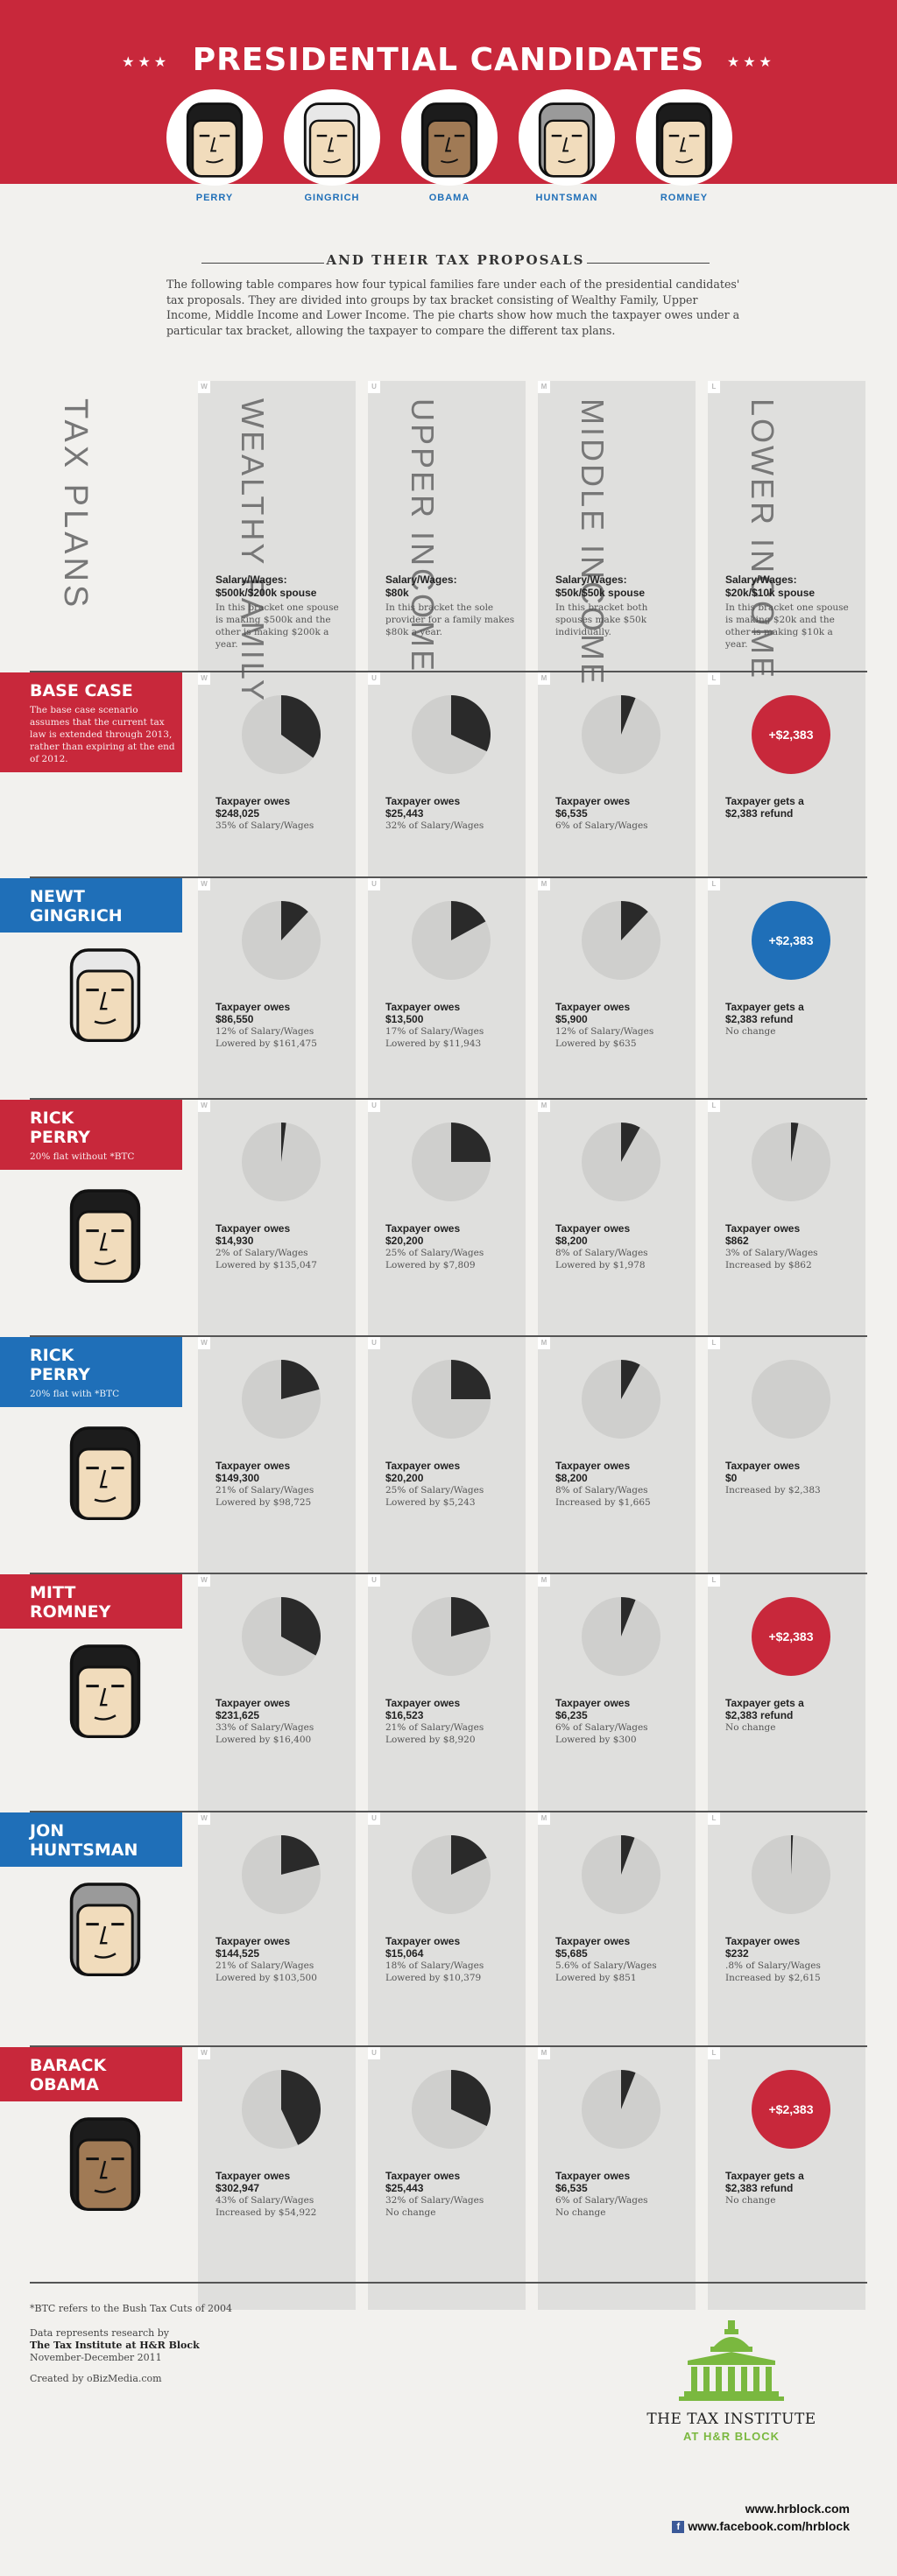  What do you see at coordinates (264, 825) in the screenshot?
I see `cell-detail: 35% of Salary/Wages` at bounding box center [264, 825].